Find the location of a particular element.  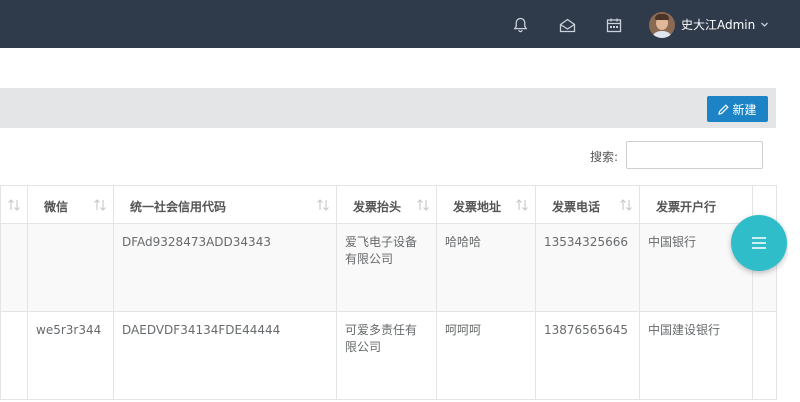

new-button: 新建 is located at coordinates (737, 109).